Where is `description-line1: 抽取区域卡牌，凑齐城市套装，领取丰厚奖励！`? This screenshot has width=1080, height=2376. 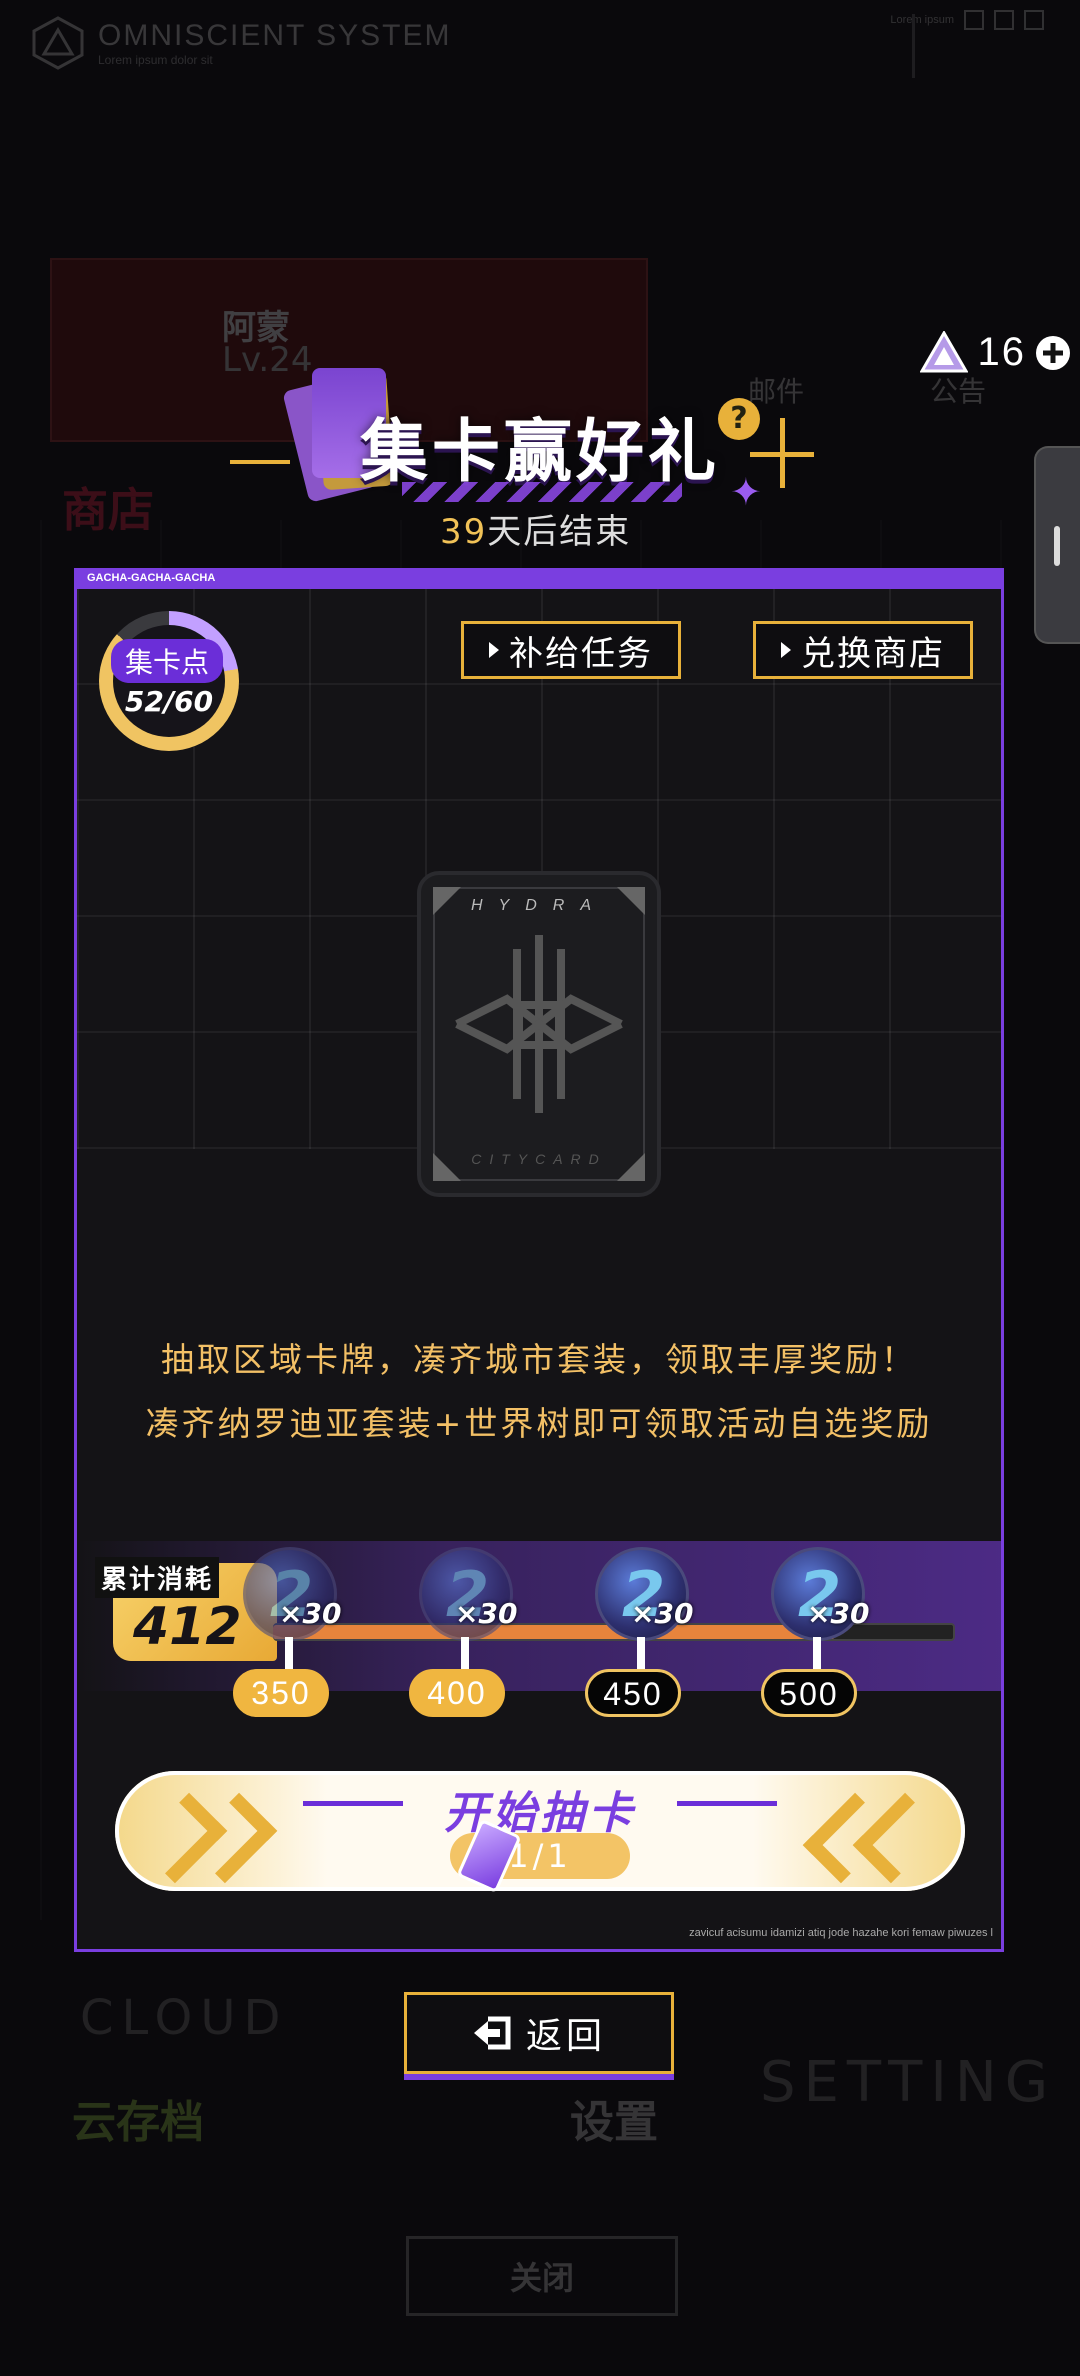 description-line1: 抽取区域卡牌，凑齐城市套装，领取丰厚奖励！ is located at coordinates (539, 1359).